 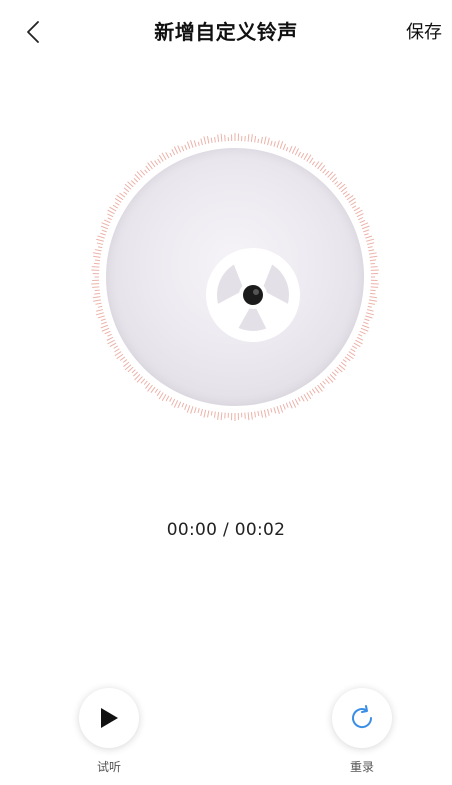 I want to click on rerecord-button, so click(x=362, y=718).